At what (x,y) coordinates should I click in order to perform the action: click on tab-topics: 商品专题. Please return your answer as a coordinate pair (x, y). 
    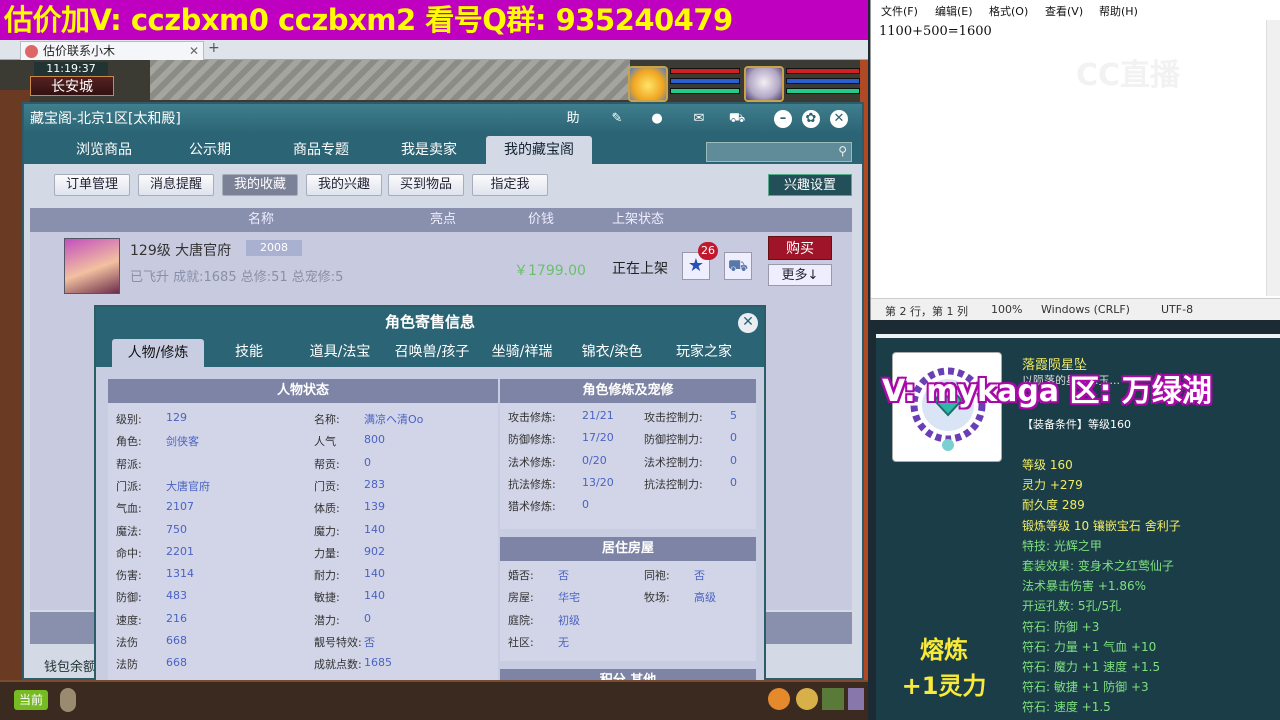
    Looking at the image, I should click on (321, 150).